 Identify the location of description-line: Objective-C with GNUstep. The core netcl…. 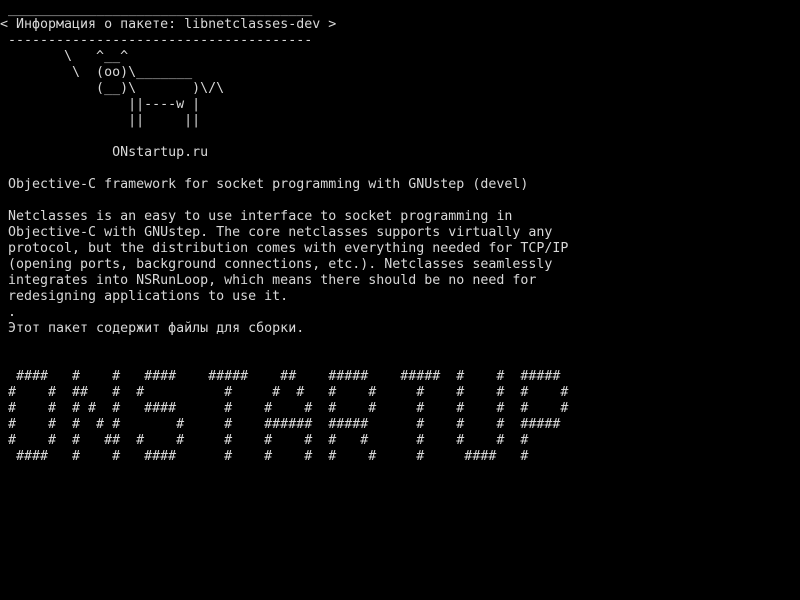
(280, 232).